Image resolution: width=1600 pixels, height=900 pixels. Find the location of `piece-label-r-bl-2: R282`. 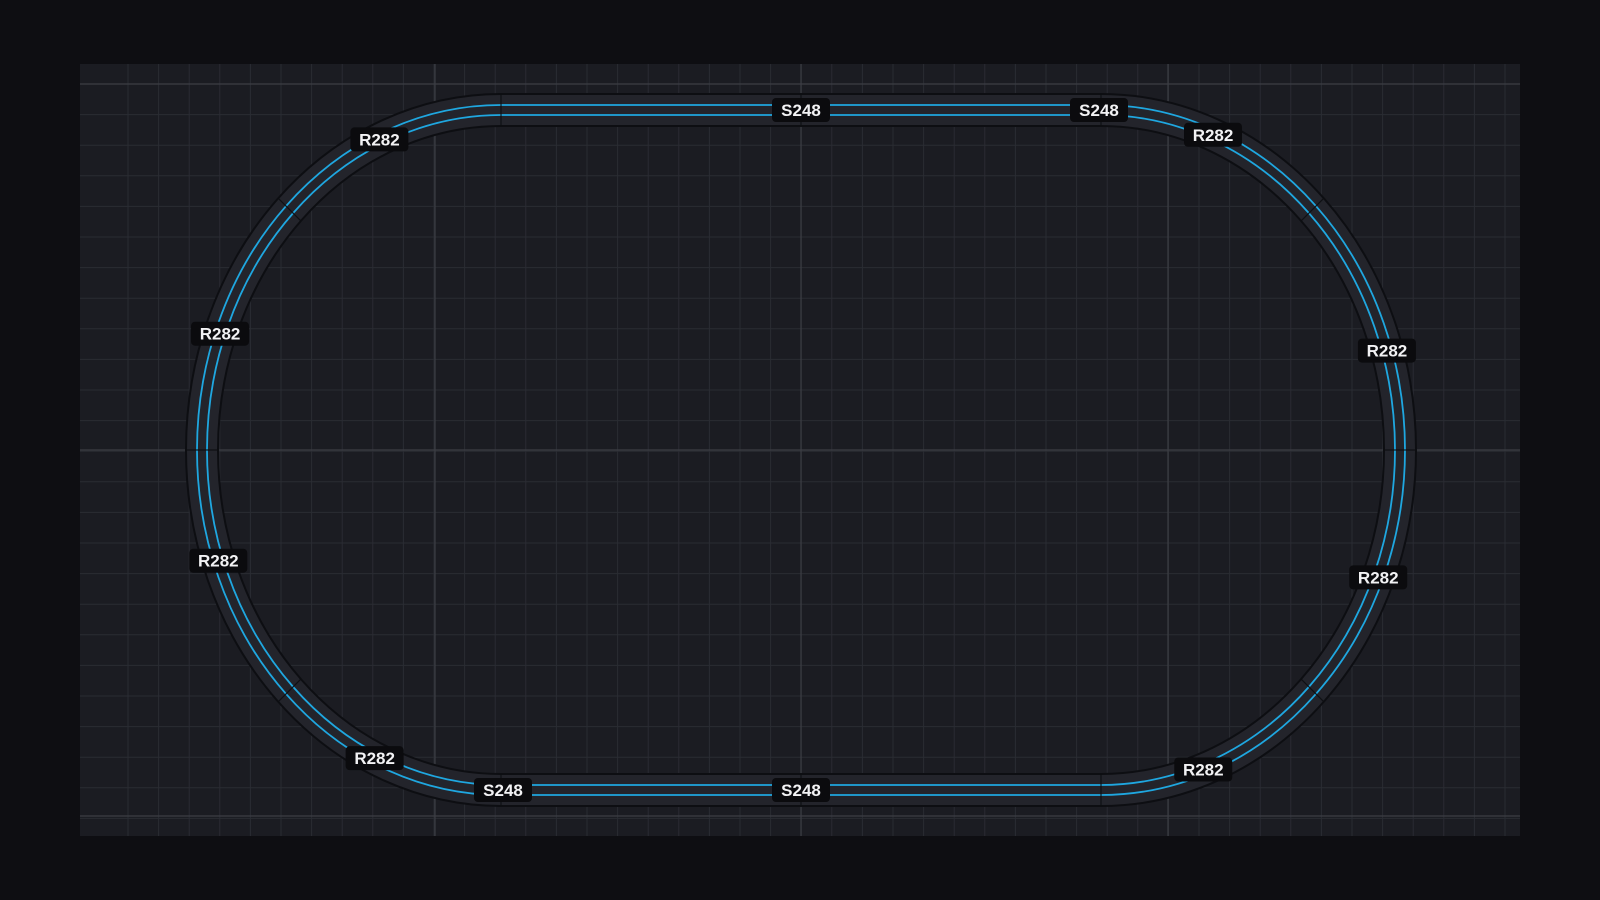

piece-label-r-bl-2: R282 is located at coordinates (218, 560).